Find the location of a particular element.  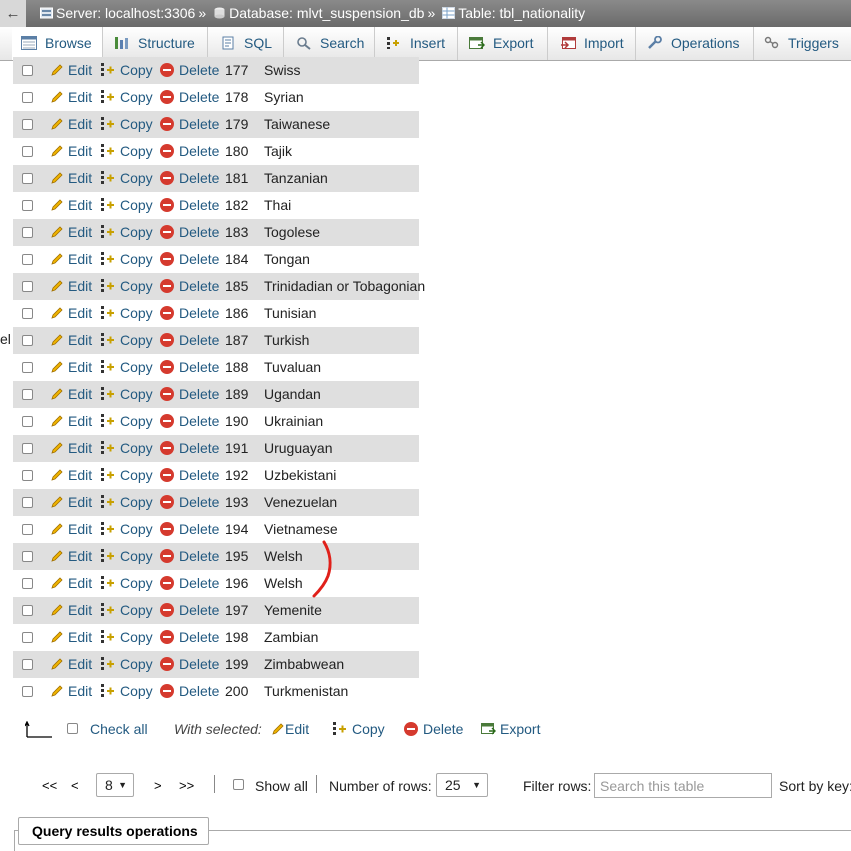

rows-count-select: 25 ▼ is located at coordinates (462, 785).